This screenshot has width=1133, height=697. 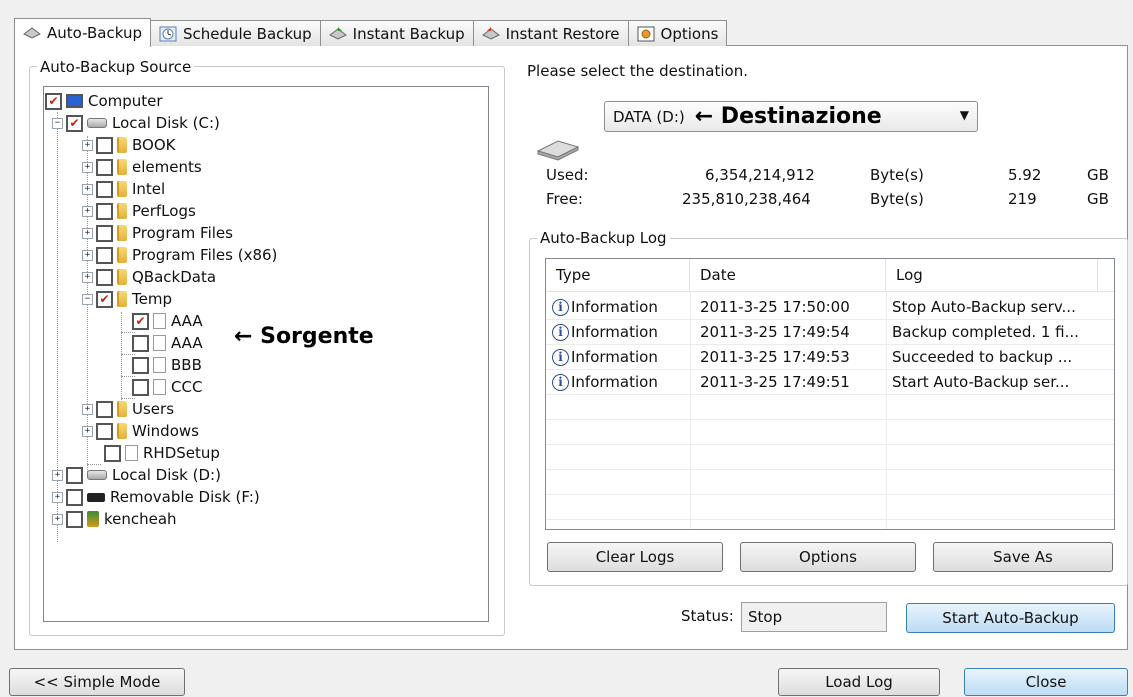 I want to click on log-options-button: Options, so click(x=828, y=557).